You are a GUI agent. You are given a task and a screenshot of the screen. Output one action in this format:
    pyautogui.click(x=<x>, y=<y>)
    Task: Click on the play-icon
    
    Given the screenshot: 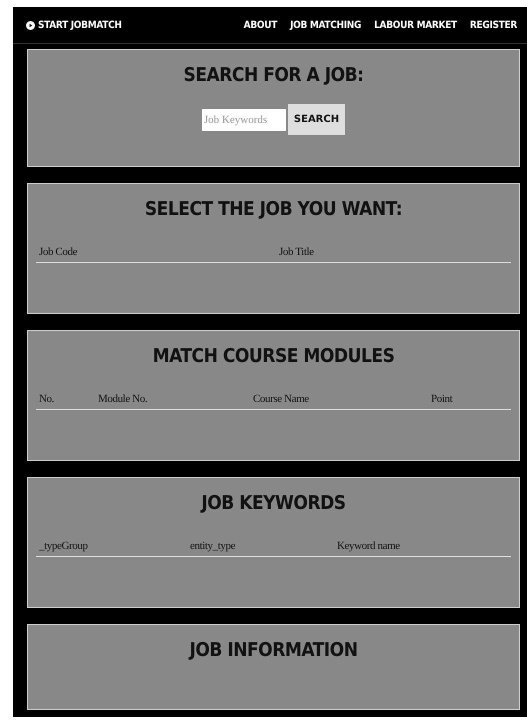 What is the action you would take?
    pyautogui.click(x=30, y=25)
    